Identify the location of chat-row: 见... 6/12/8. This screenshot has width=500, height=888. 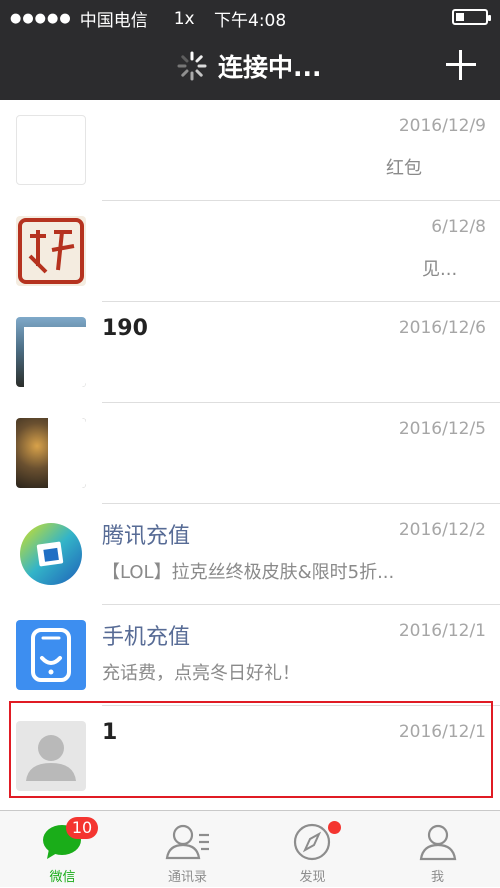
(250, 251).